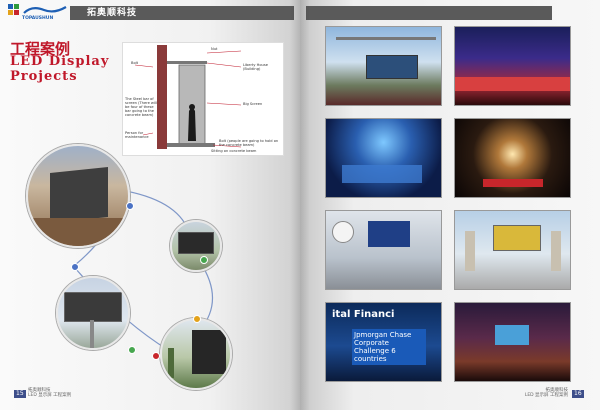 This screenshot has width=600, height=410. What do you see at coordinates (546, 395) in the screenshot?
I see `footer-right-line2: LED 显示屏 工程案例` at bounding box center [546, 395].